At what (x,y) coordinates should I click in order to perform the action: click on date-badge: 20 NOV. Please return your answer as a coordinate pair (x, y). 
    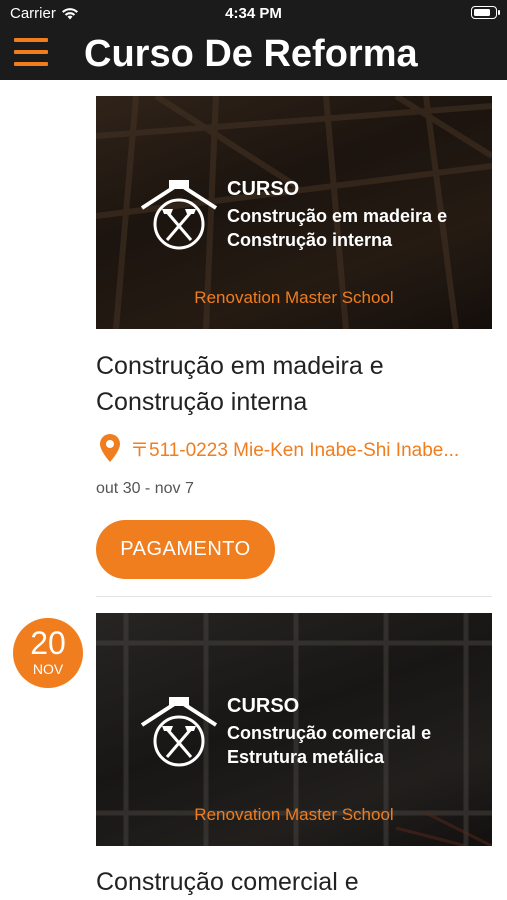
    Looking at the image, I should click on (48, 653).